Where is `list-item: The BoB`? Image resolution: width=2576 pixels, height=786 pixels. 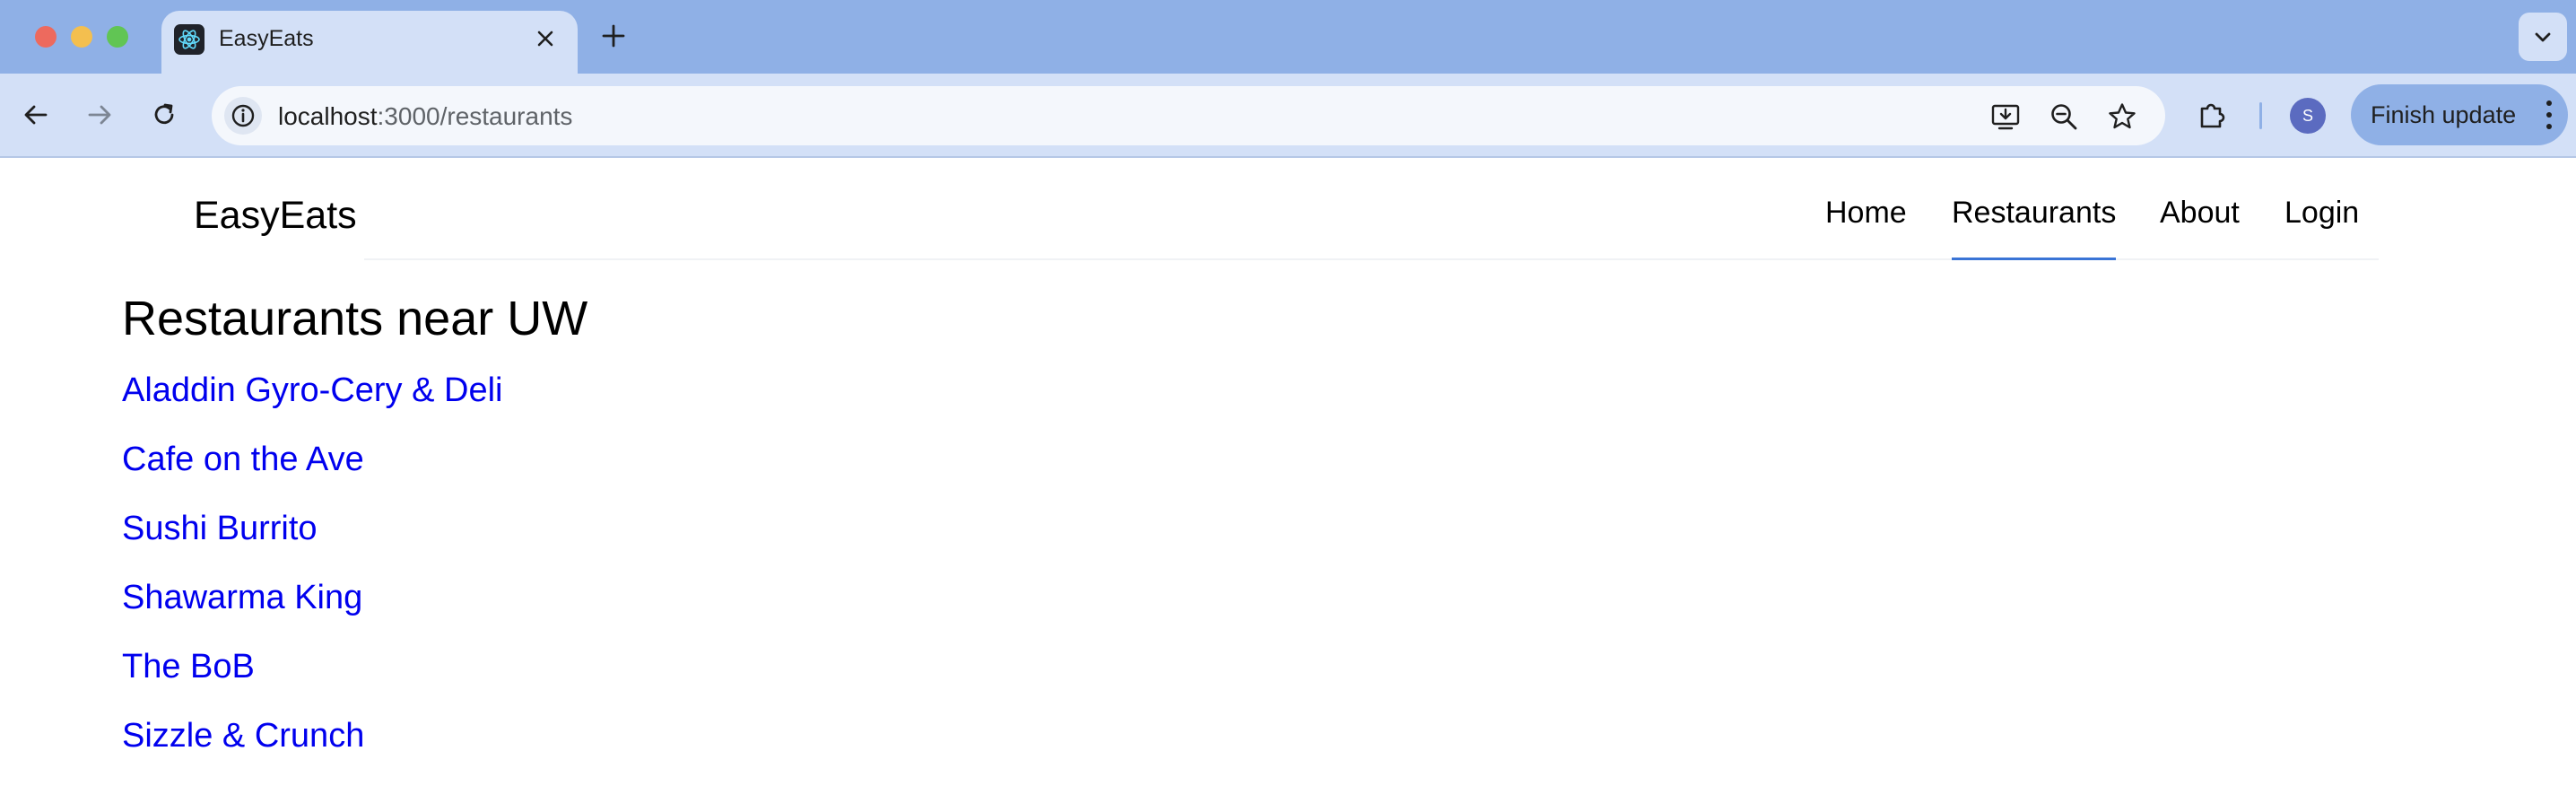
list-item: The BoB is located at coordinates (312, 683).